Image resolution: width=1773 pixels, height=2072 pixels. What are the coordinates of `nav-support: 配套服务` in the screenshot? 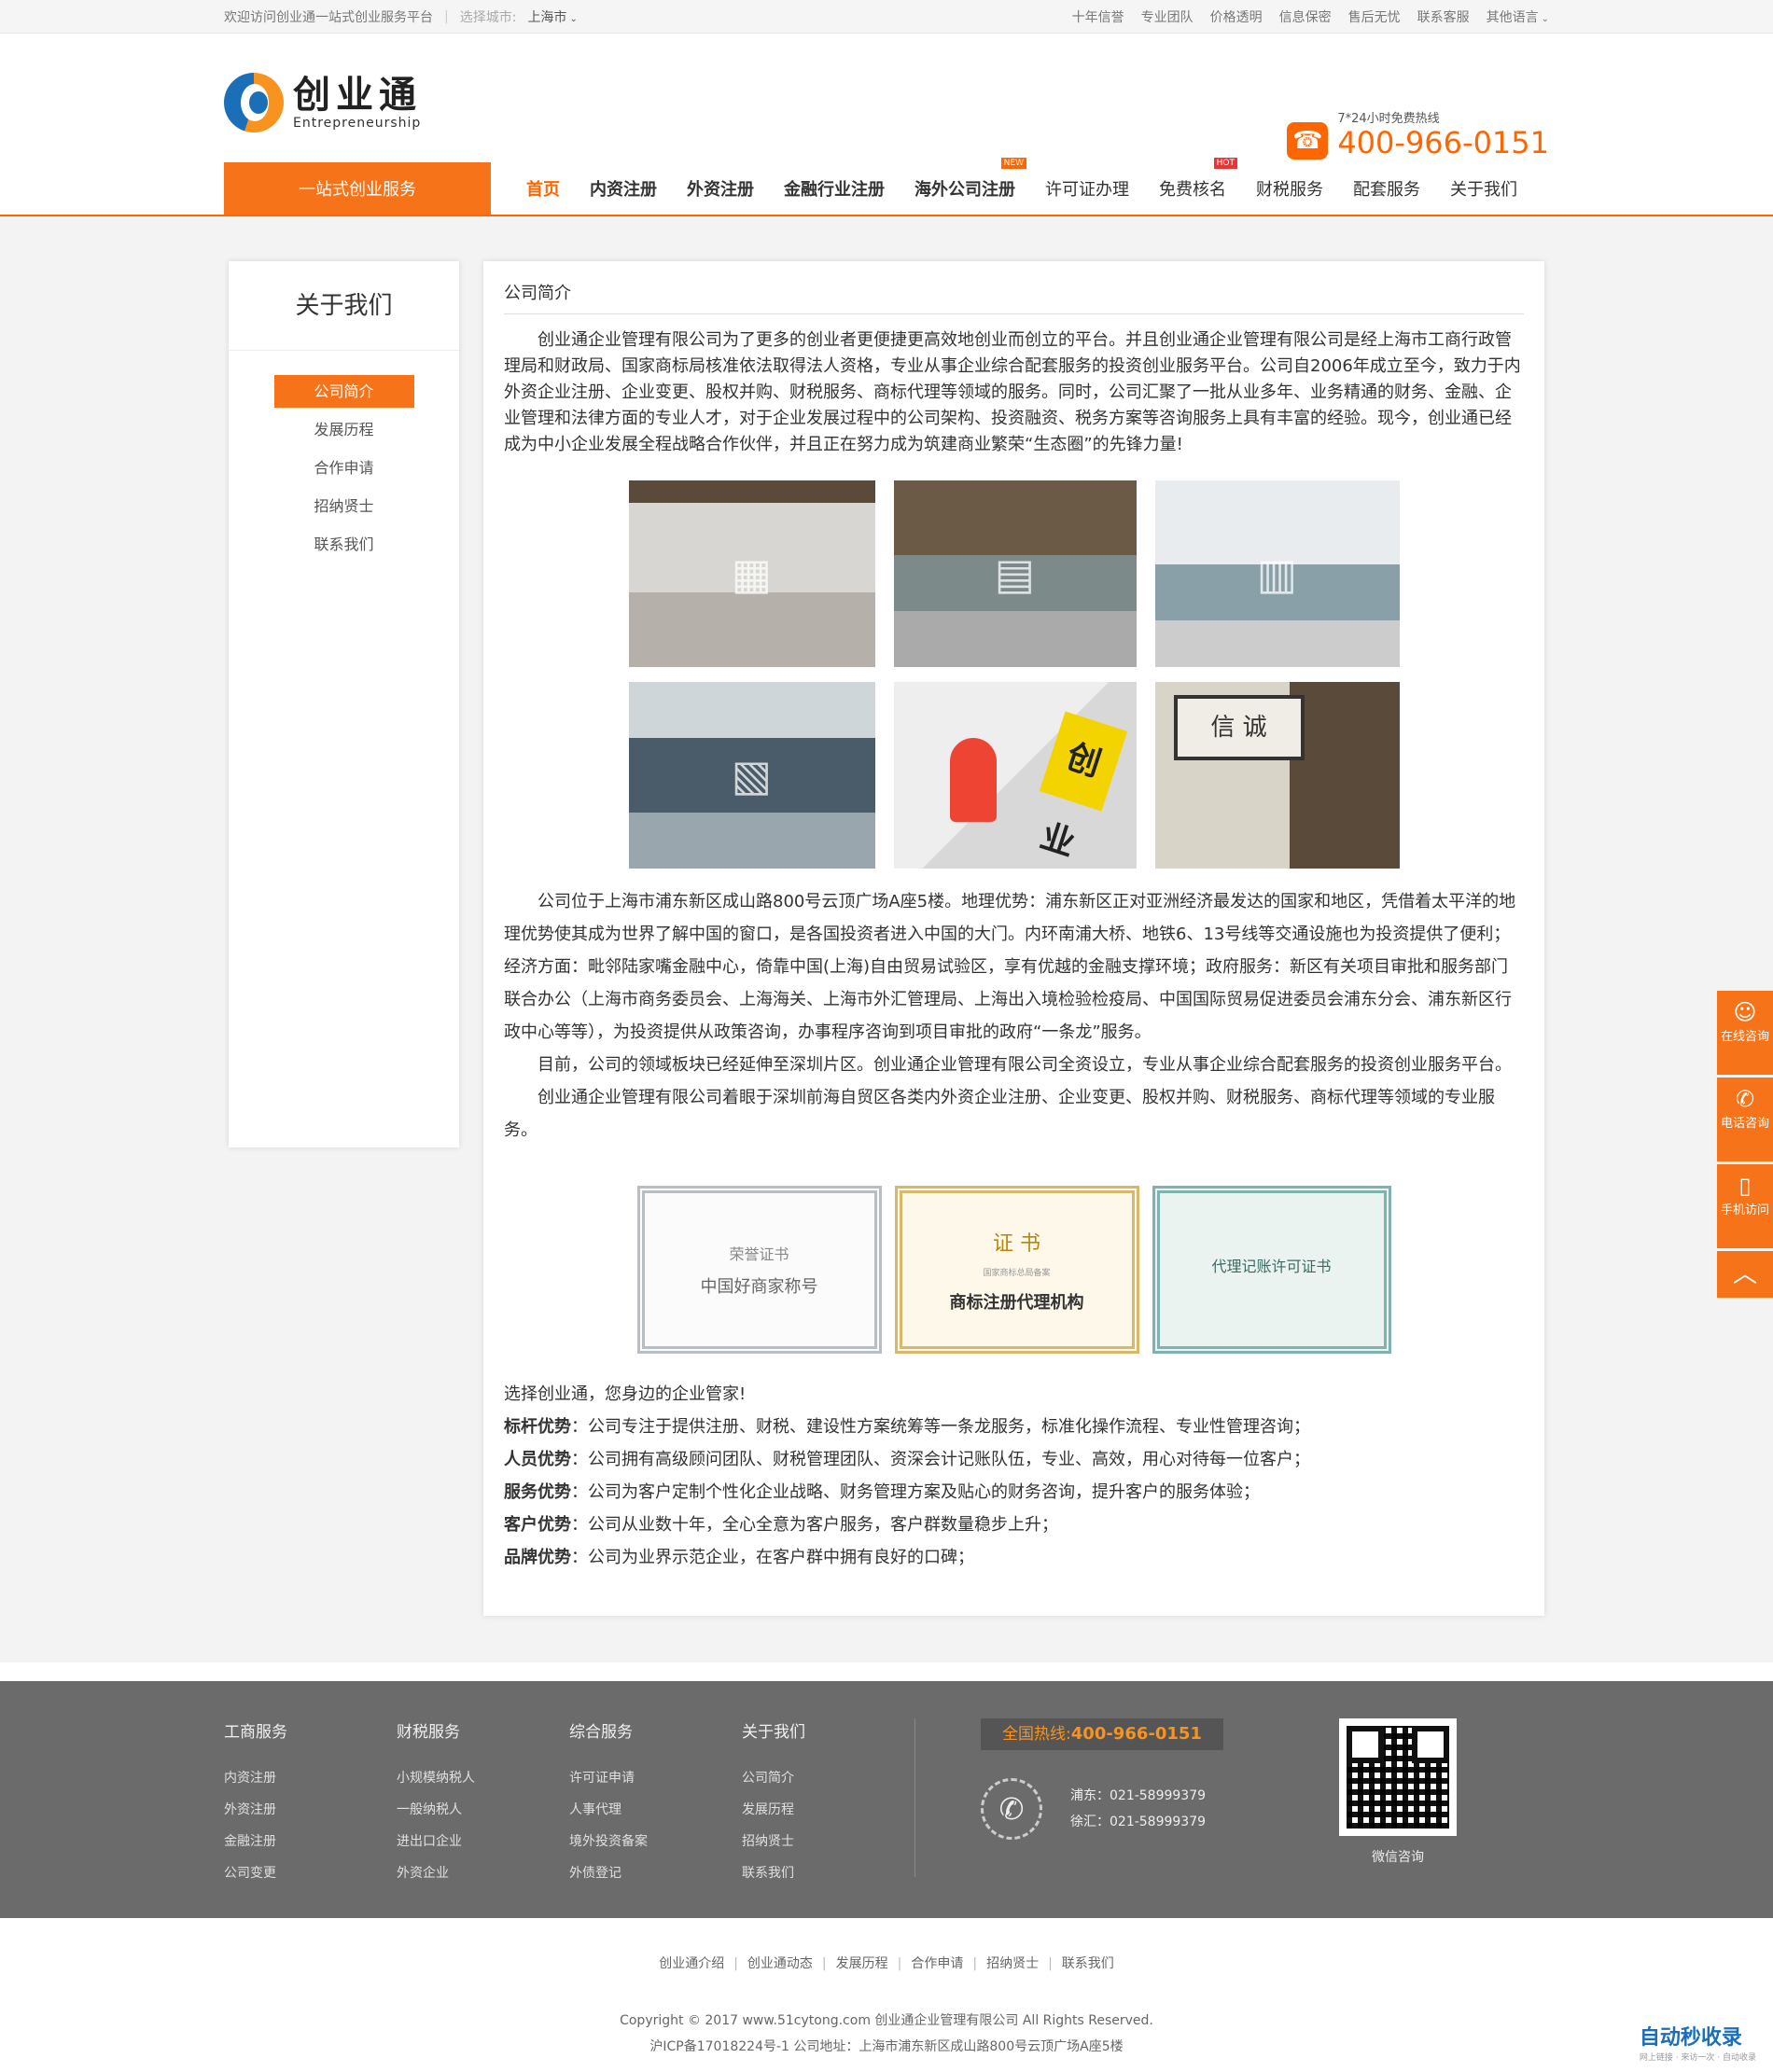 It's located at (1387, 188).